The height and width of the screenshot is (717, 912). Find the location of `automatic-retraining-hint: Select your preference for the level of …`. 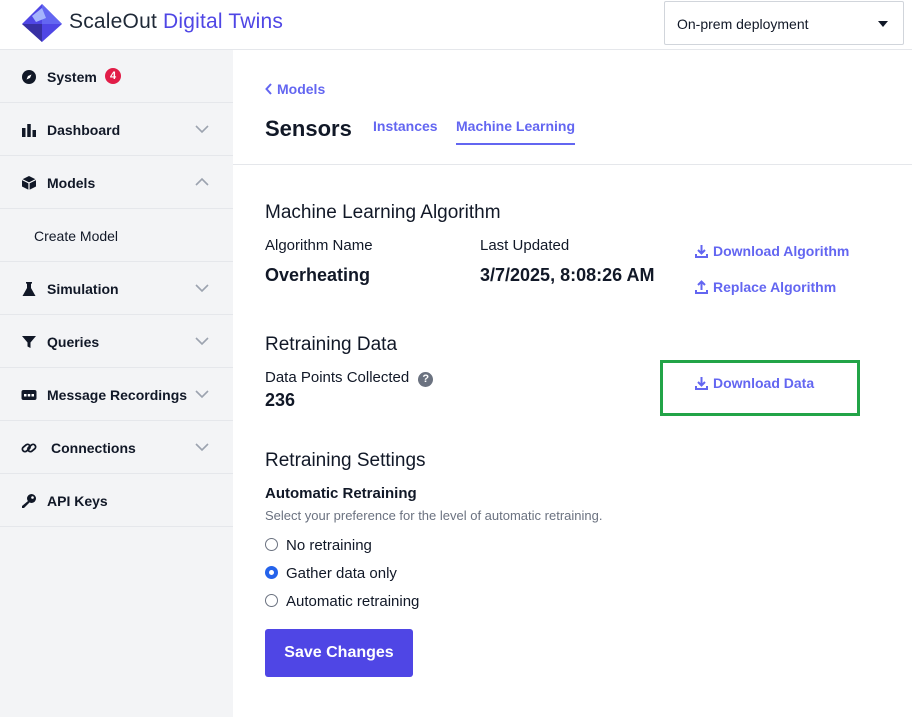

automatic-retraining-hint: Select your preference for the level of … is located at coordinates (434, 515).